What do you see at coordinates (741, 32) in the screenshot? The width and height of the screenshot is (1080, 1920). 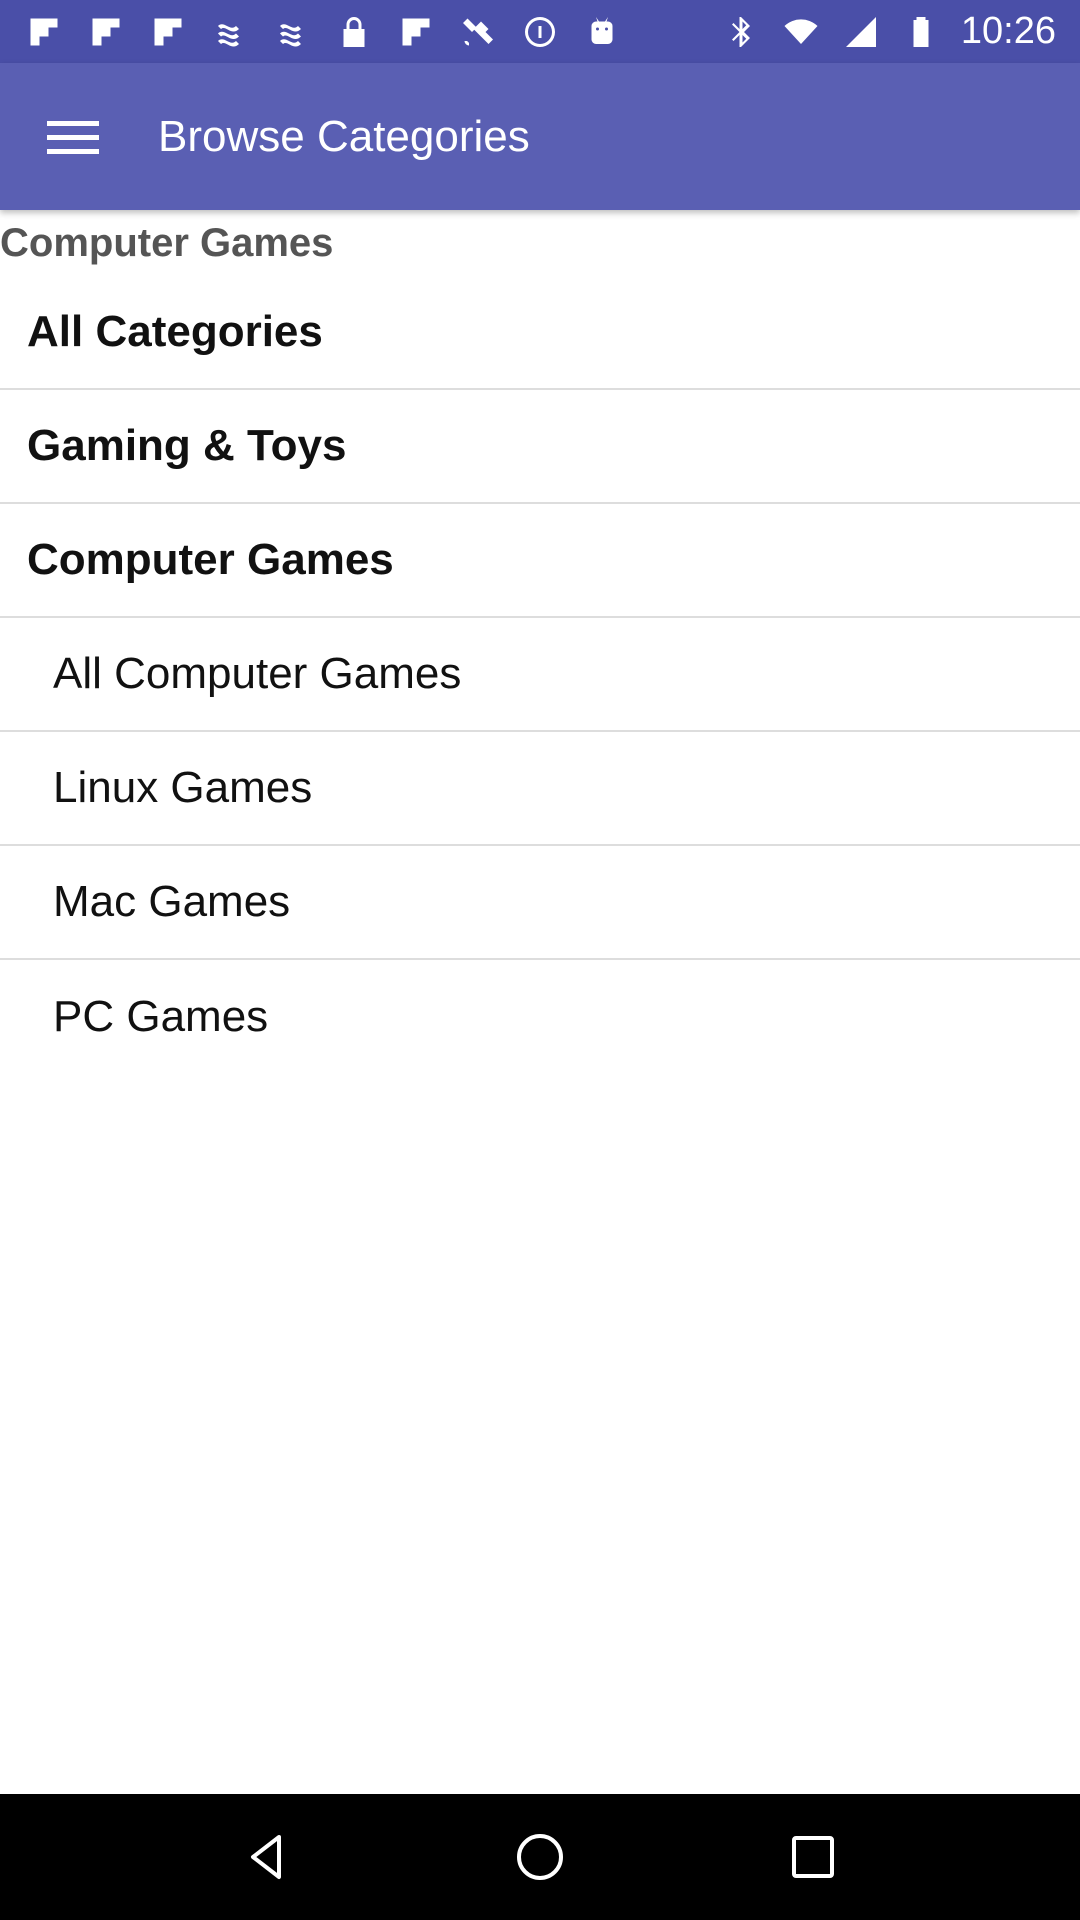 I see `bluetooth-icon` at bounding box center [741, 32].